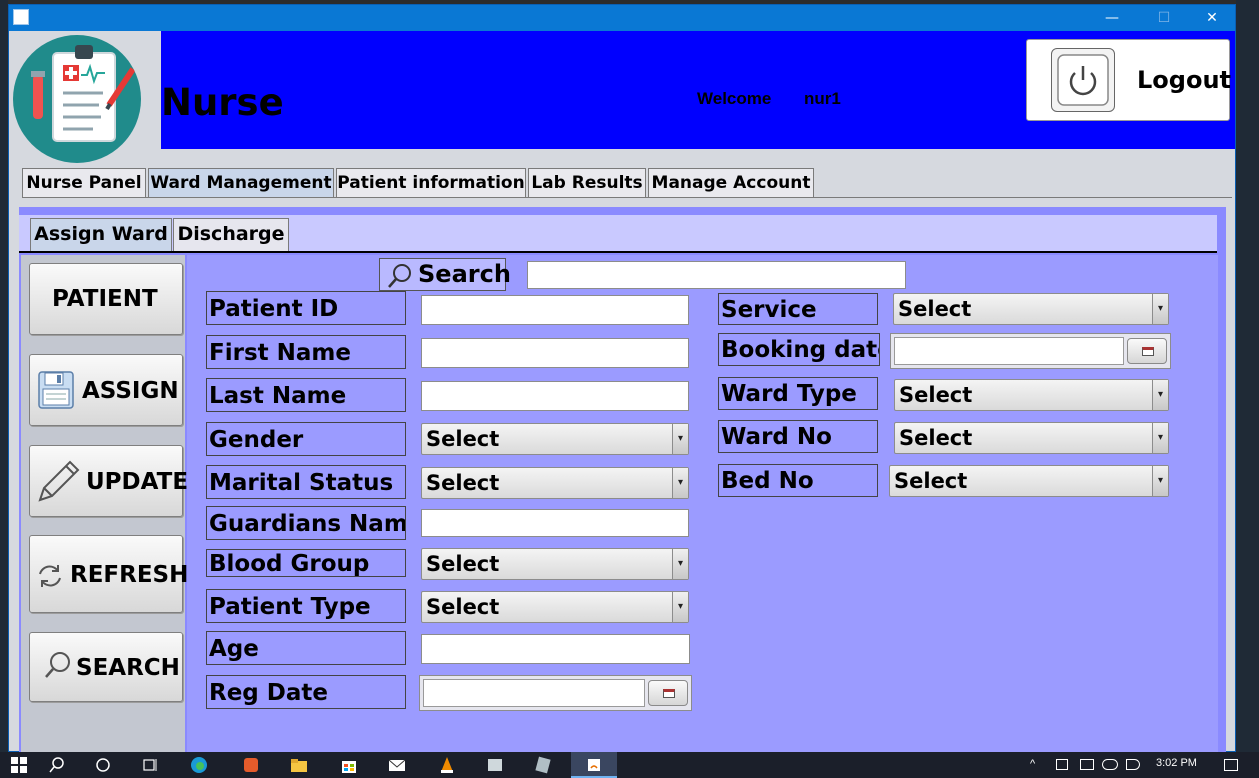 Image resolution: width=1259 pixels, height=778 pixels. I want to click on guardians-name-input, so click(555, 523).